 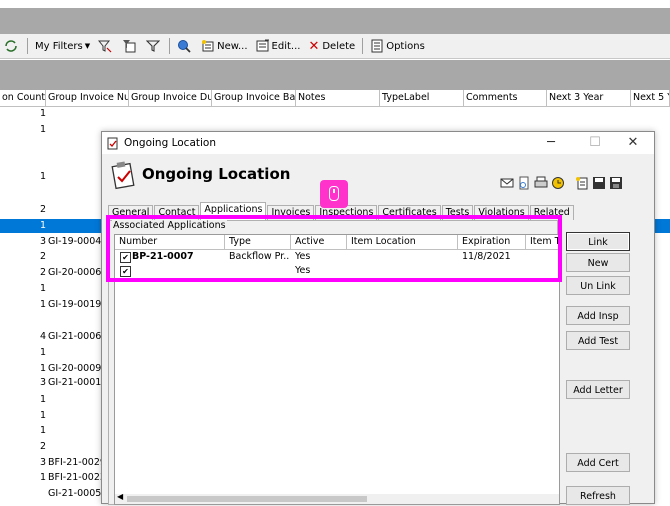 What do you see at coordinates (589, 98) in the screenshot?
I see `column-header-next-3-year: Next 3 Year` at bounding box center [589, 98].